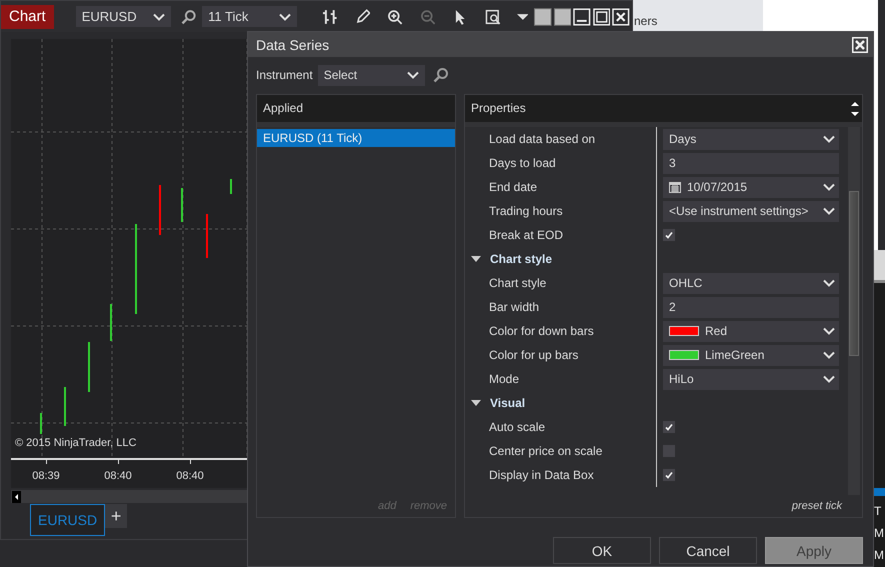  What do you see at coordinates (513, 187) in the screenshot?
I see `property-label: End date` at bounding box center [513, 187].